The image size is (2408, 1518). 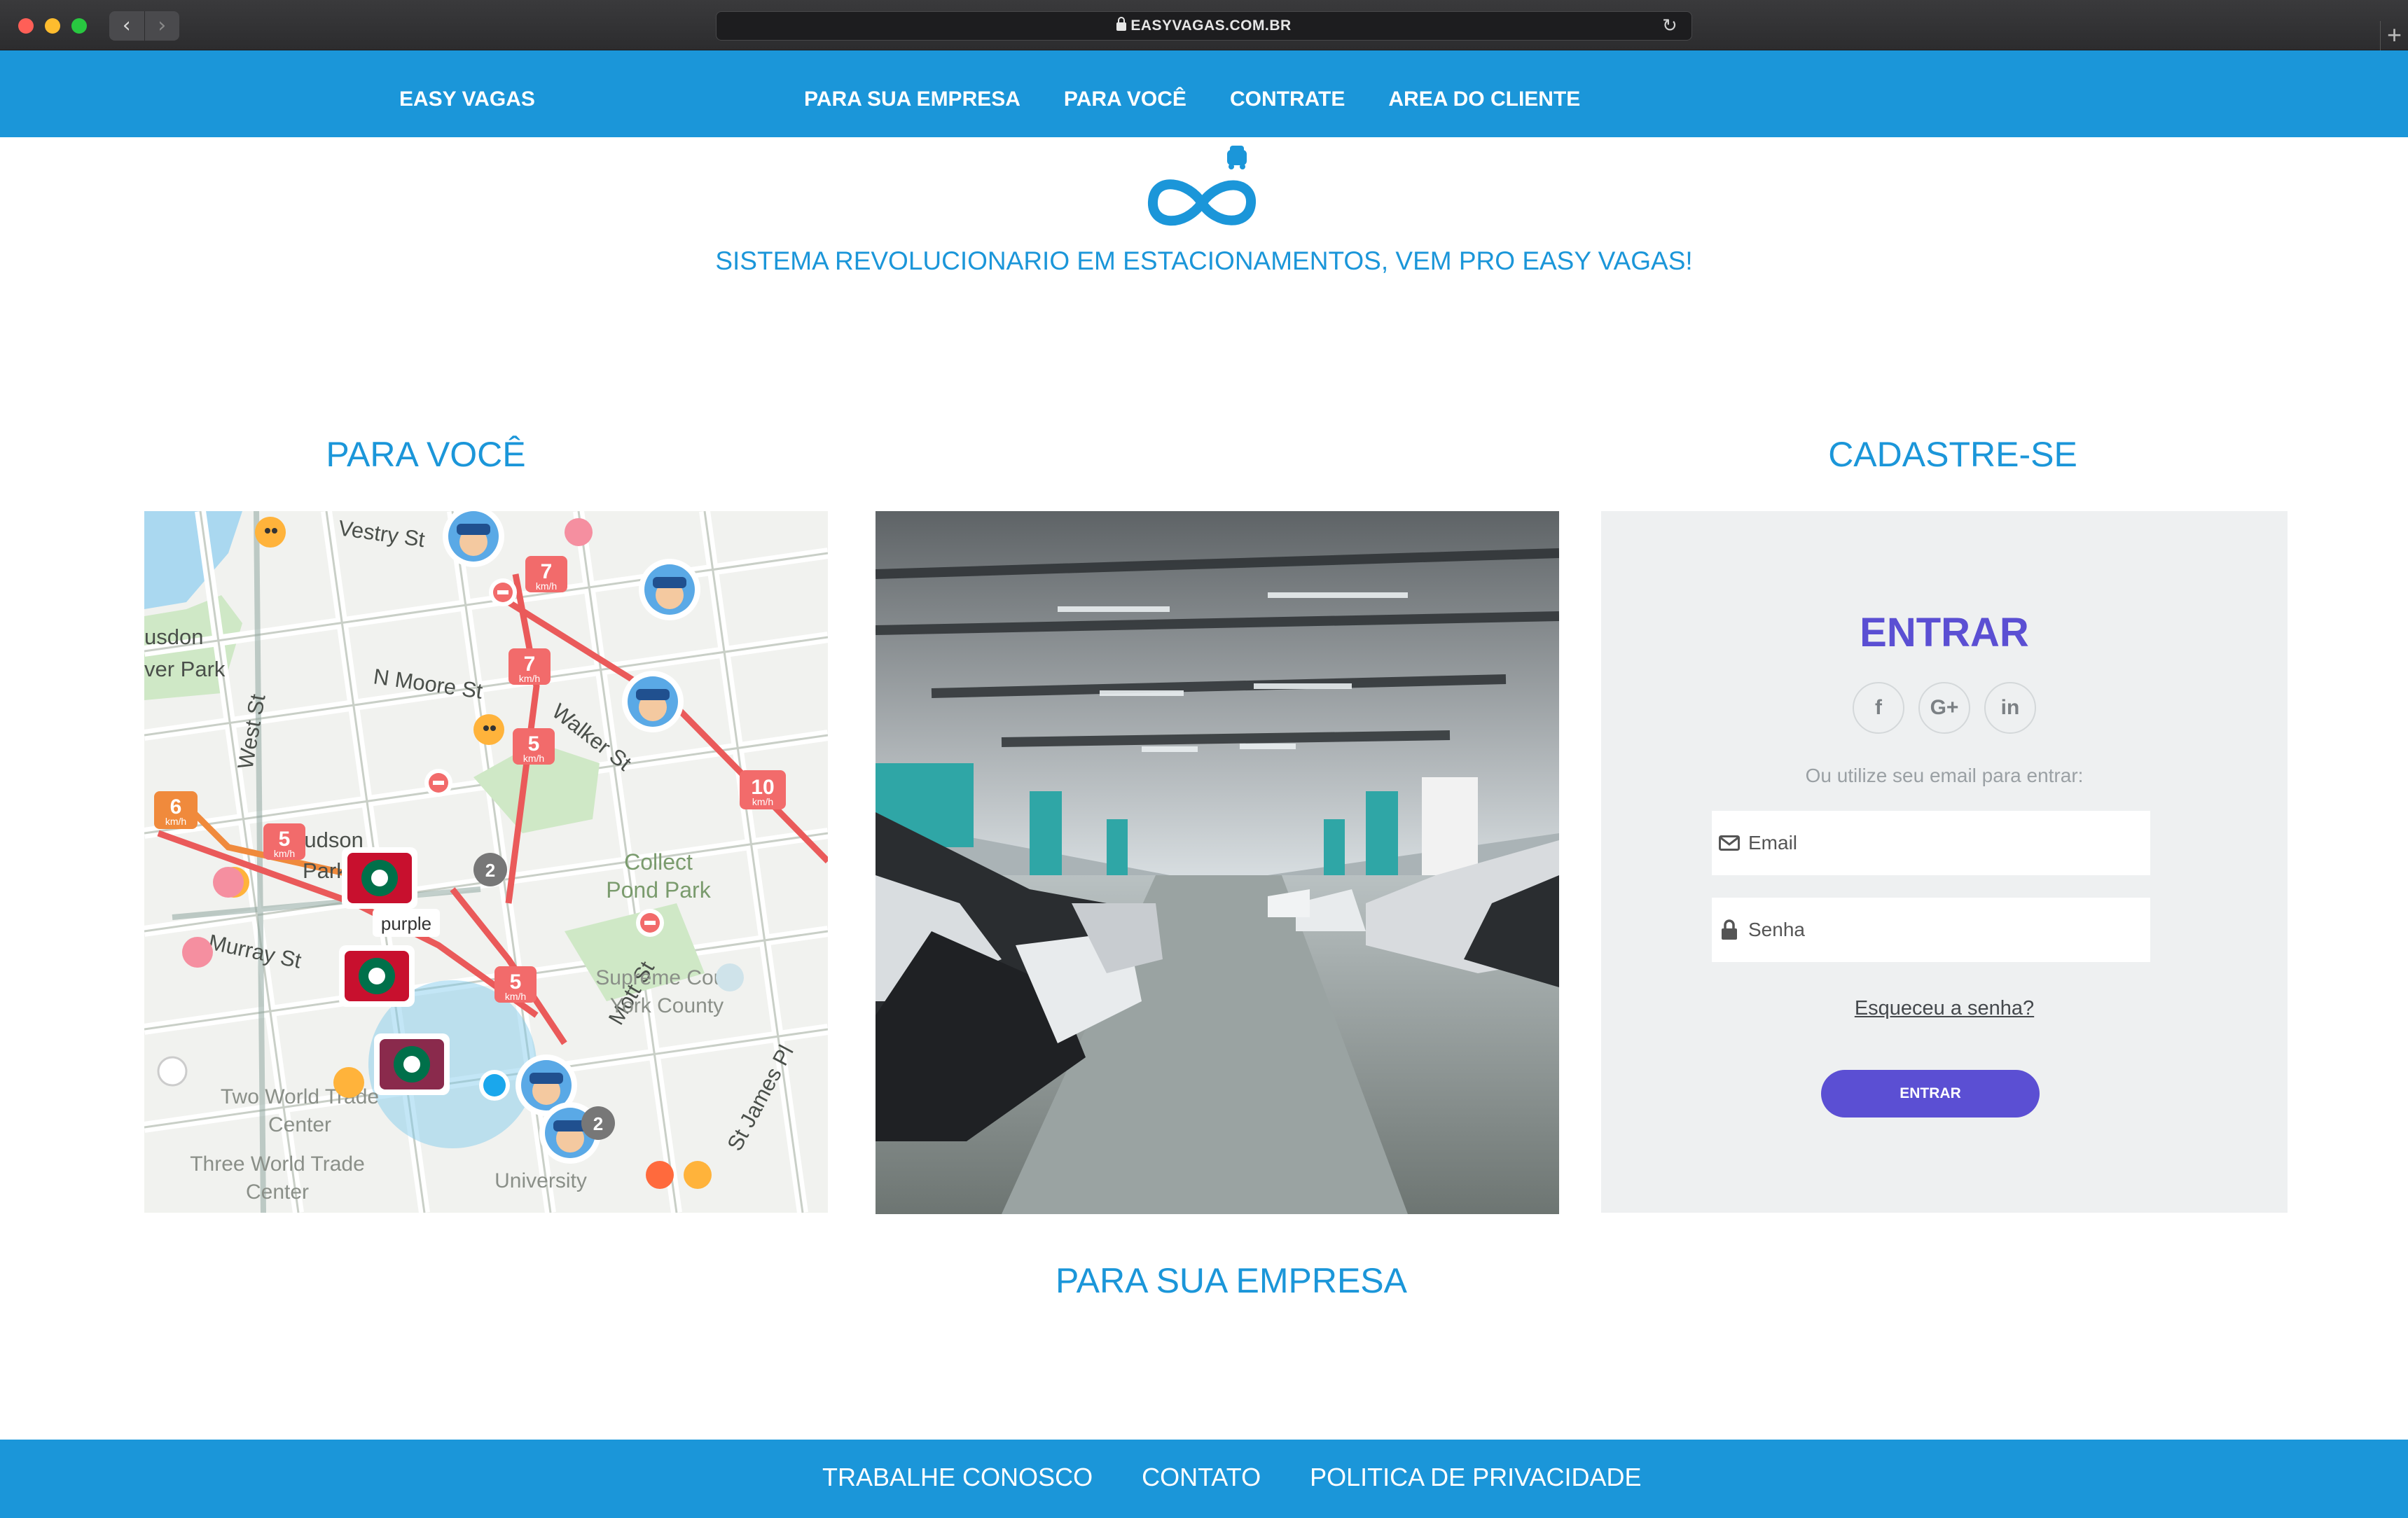 I want to click on svg-text: purple, so click(x=406, y=923).